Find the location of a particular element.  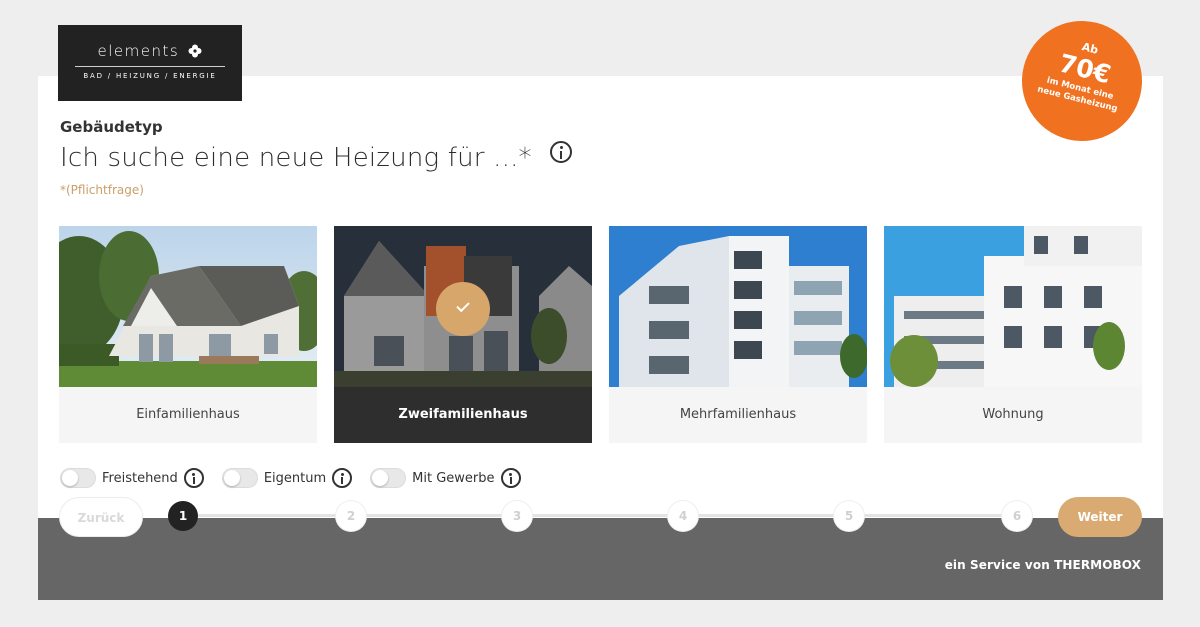

check-icon is located at coordinates (463, 309).